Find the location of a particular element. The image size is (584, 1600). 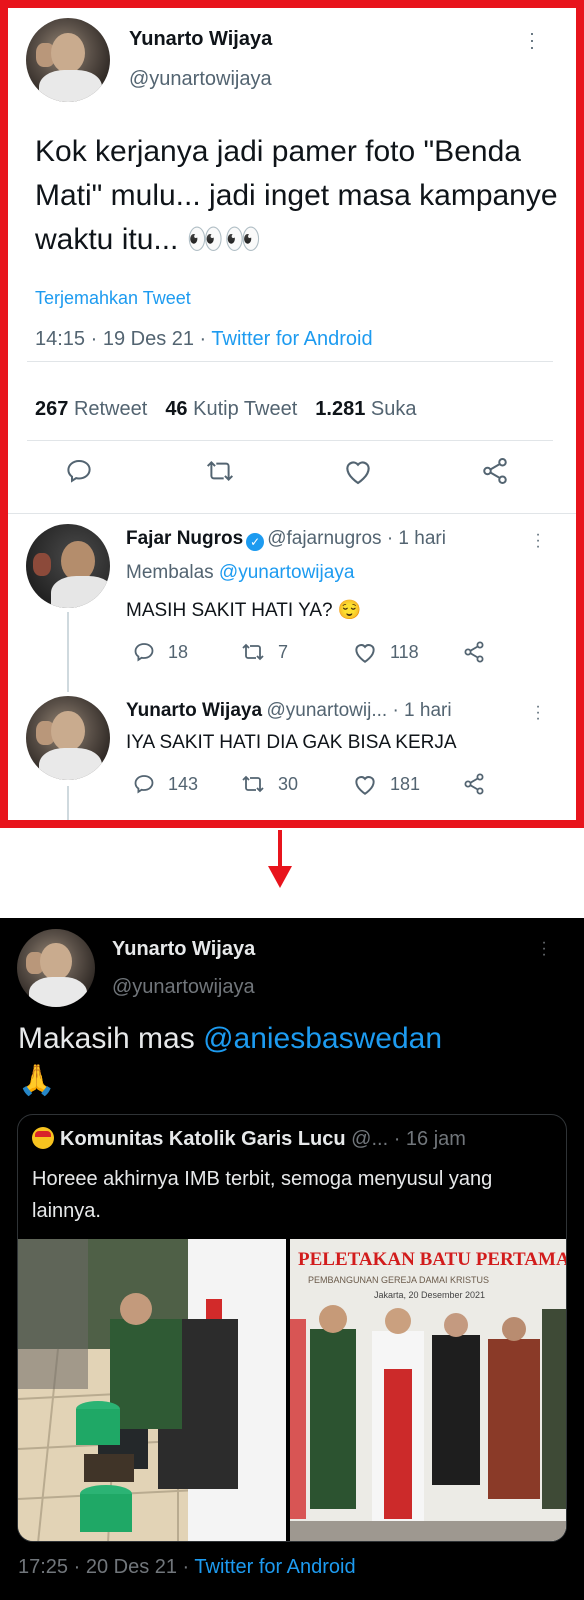

like-count: 1.281 is located at coordinates (340, 409).